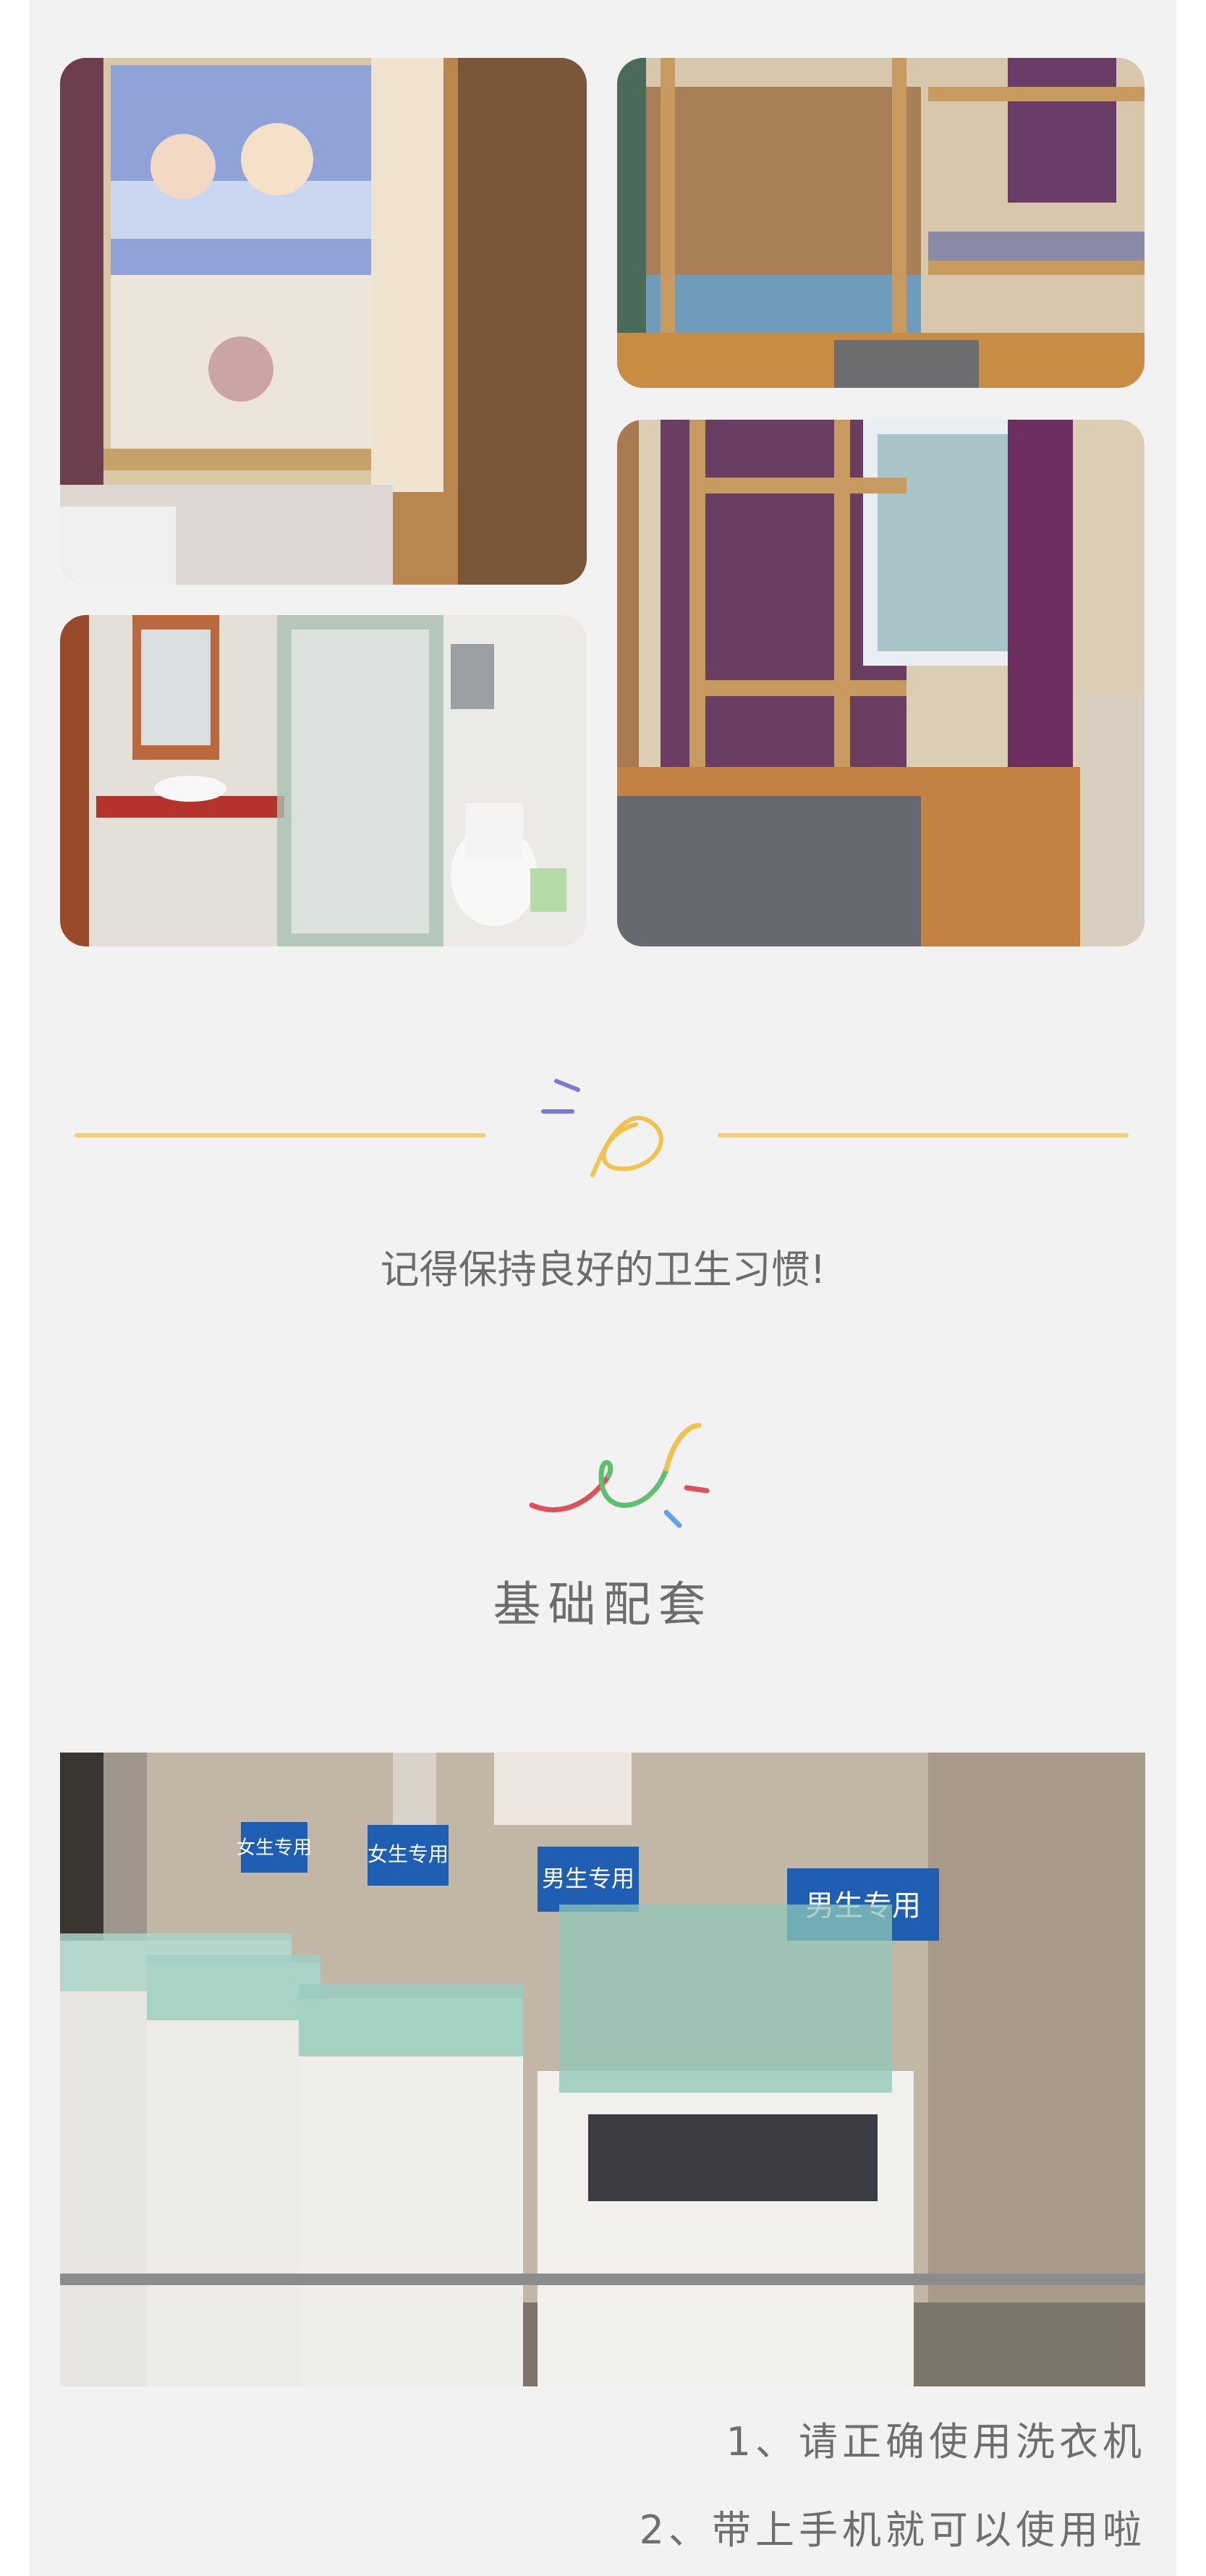  What do you see at coordinates (274, 1848) in the screenshot?
I see `laundry-sign-1: 女生专用` at bounding box center [274, 1848].